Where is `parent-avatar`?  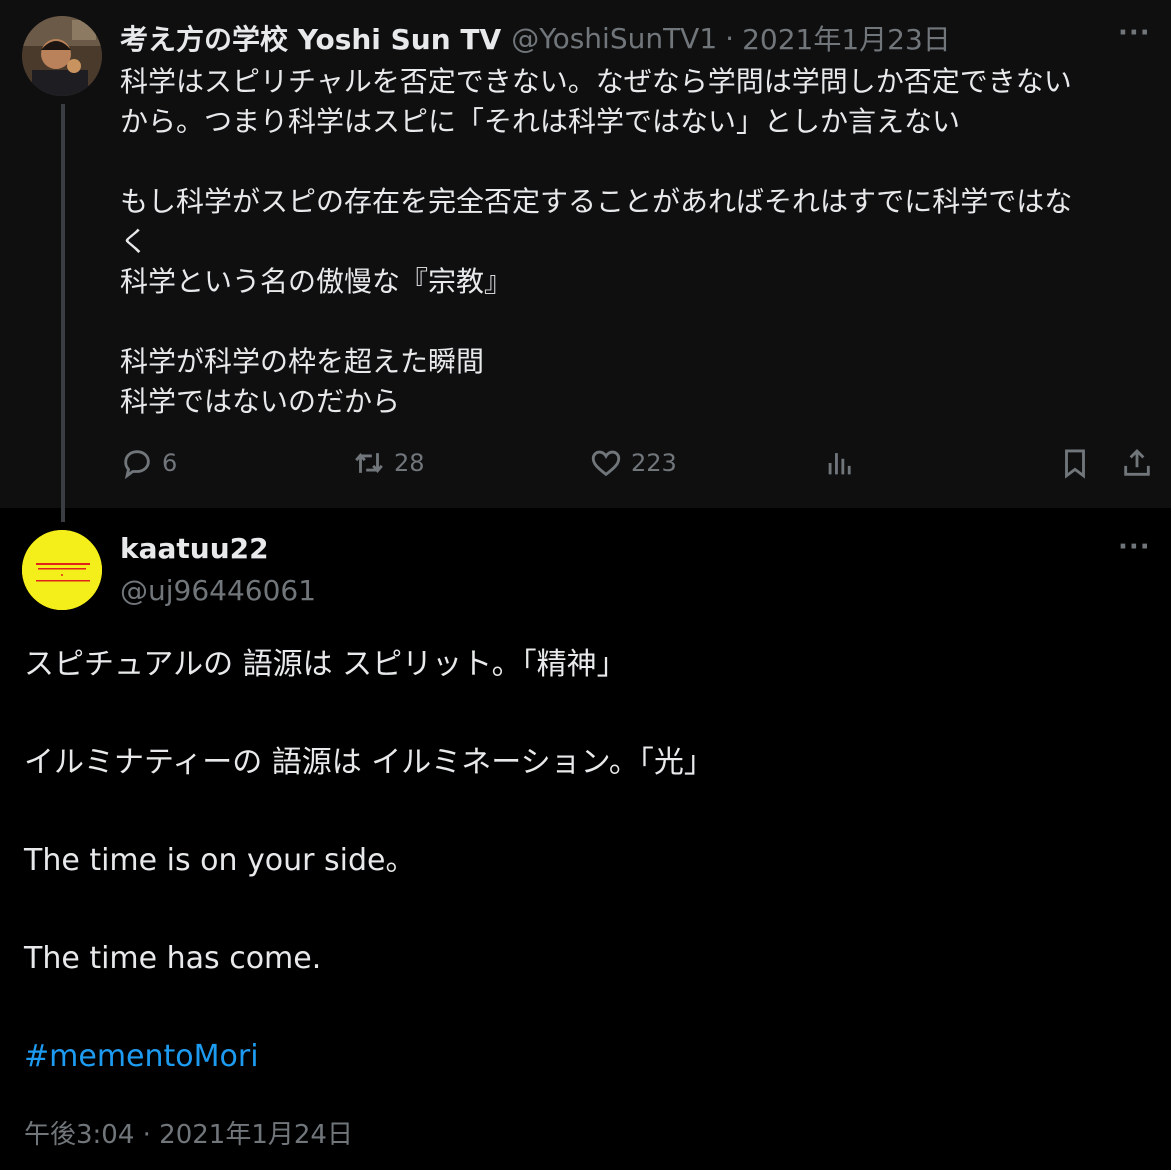
parent-avatar is located at coordinates (62, 56).